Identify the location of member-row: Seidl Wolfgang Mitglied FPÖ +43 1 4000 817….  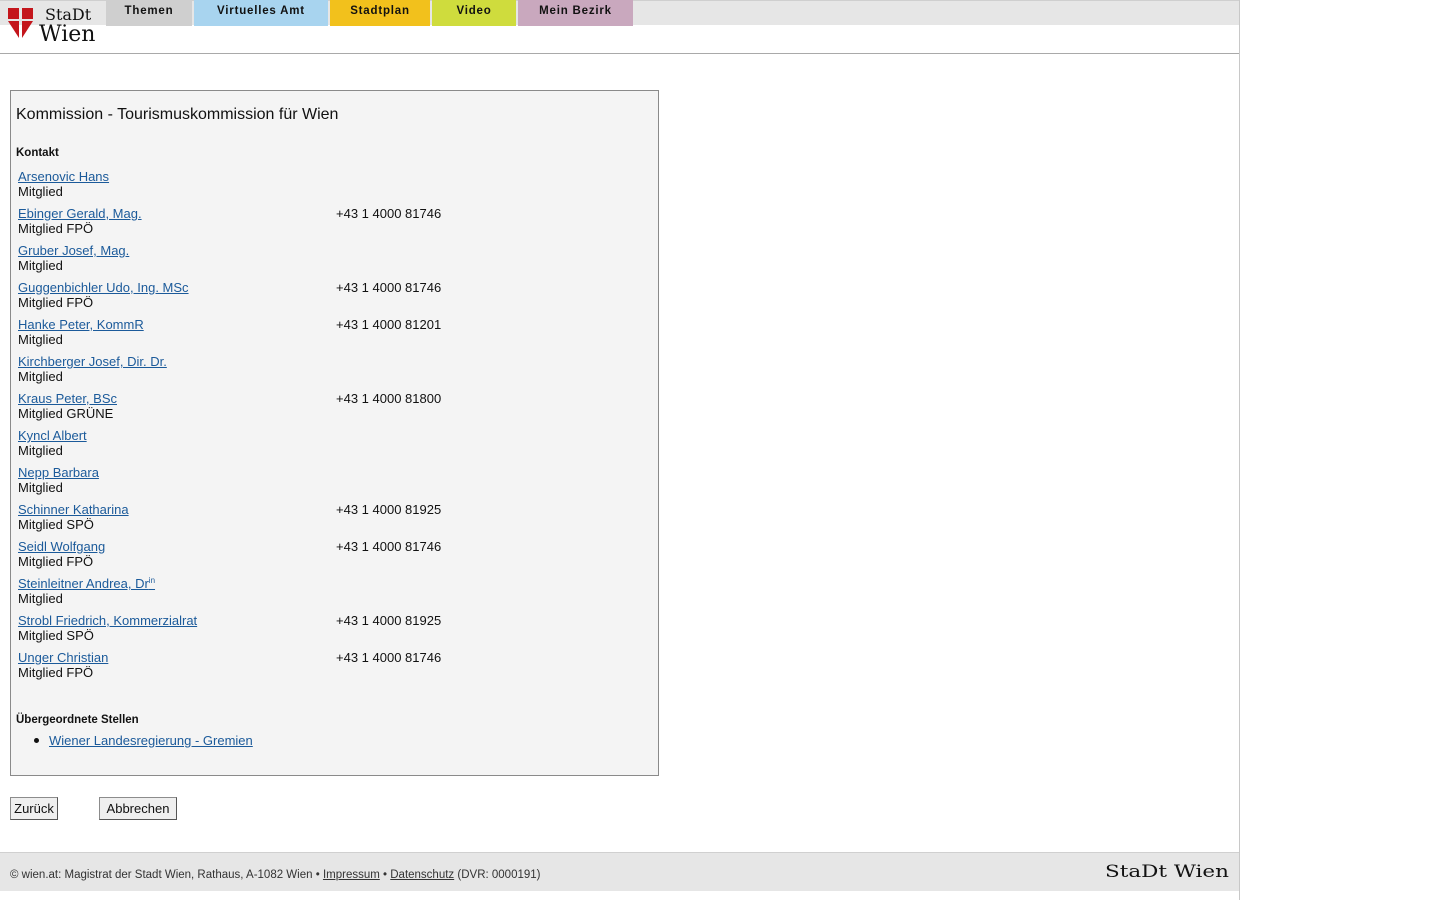
(318, 556).